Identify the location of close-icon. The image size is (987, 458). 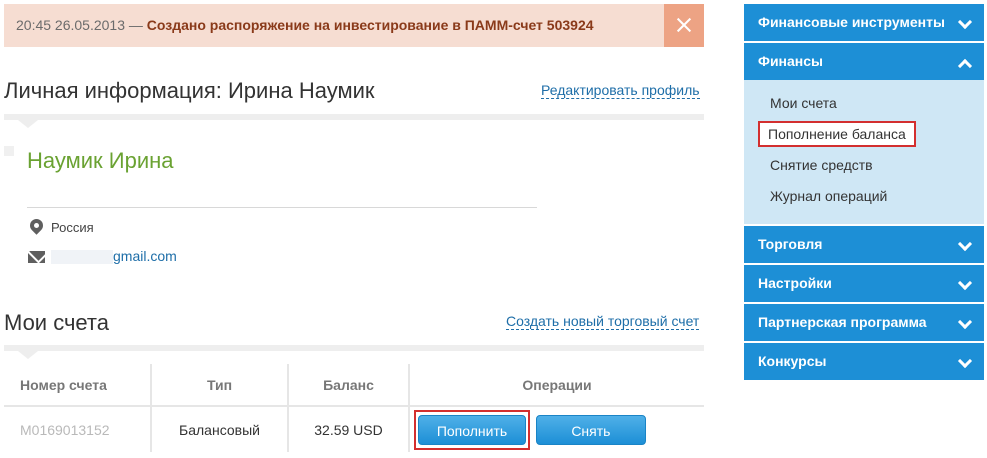
(684, 25).